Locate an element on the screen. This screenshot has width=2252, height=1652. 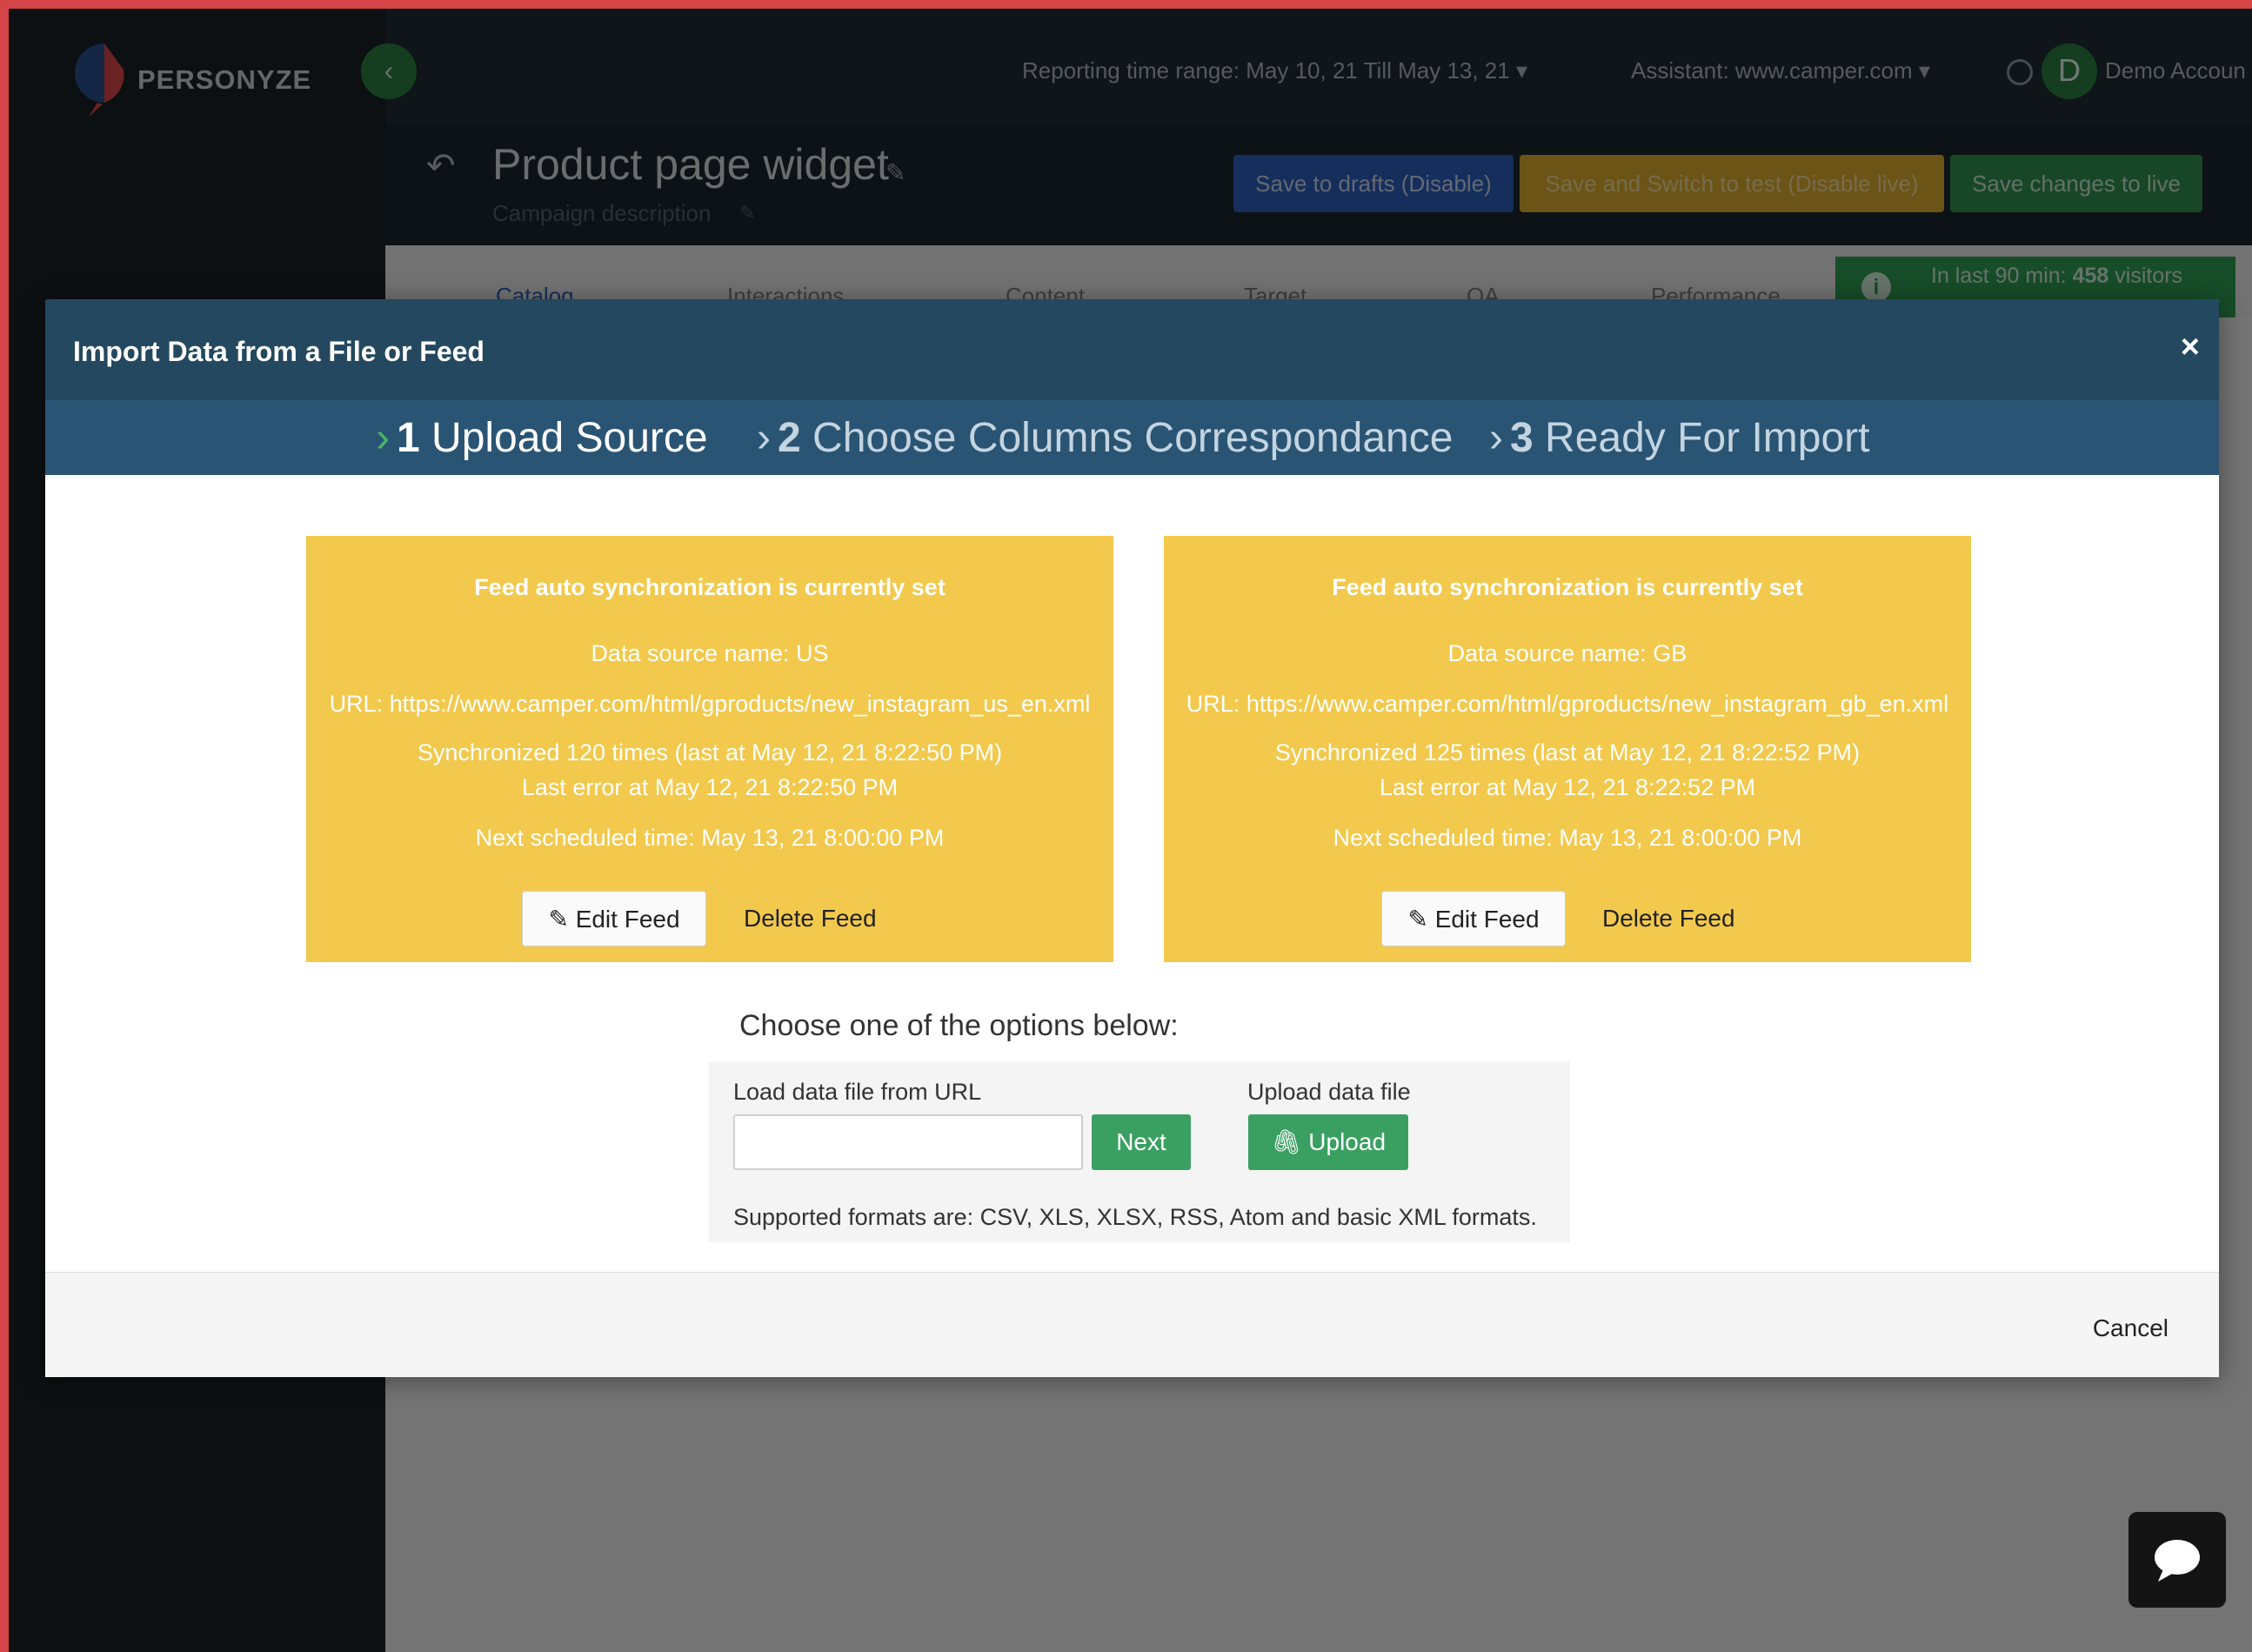
data-url-input is located at coordinates (908, 1142).